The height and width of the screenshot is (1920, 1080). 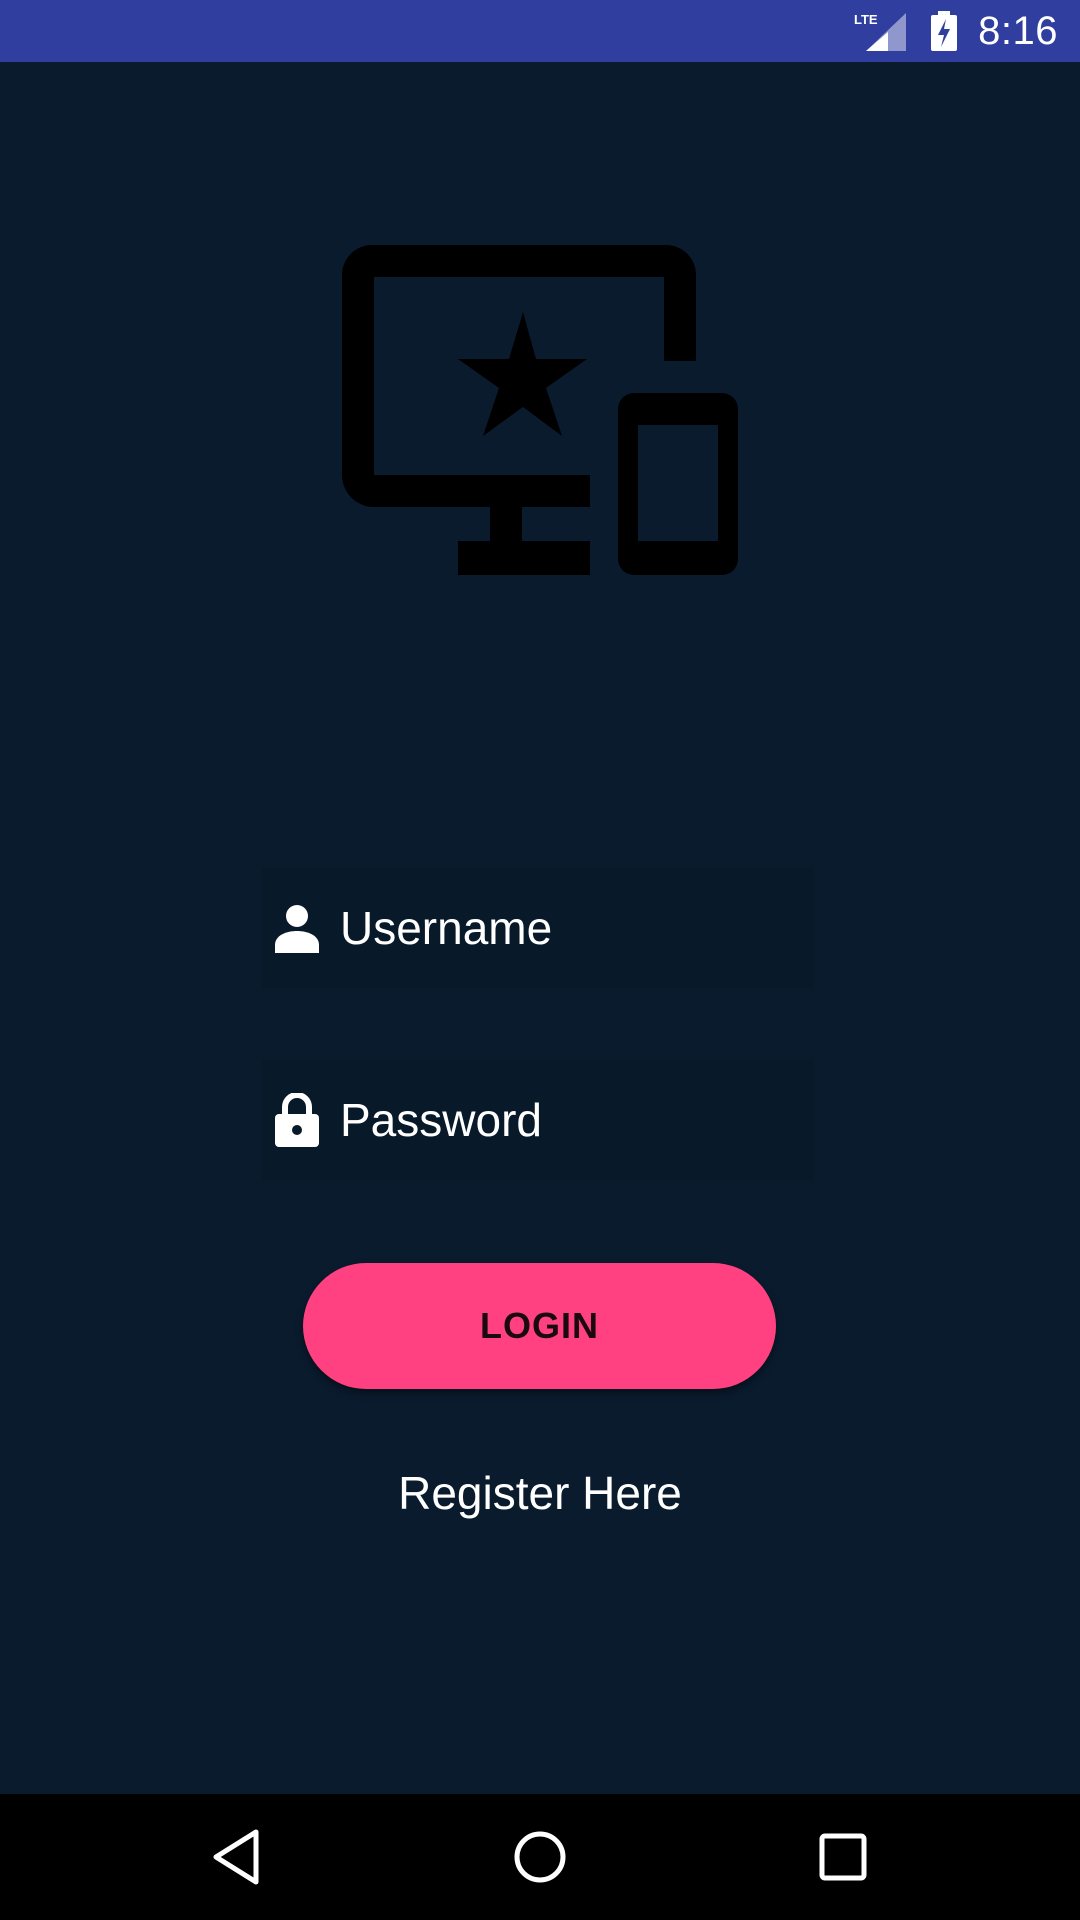 I want to click on navigation-bar, so click(x=540, y=1857).